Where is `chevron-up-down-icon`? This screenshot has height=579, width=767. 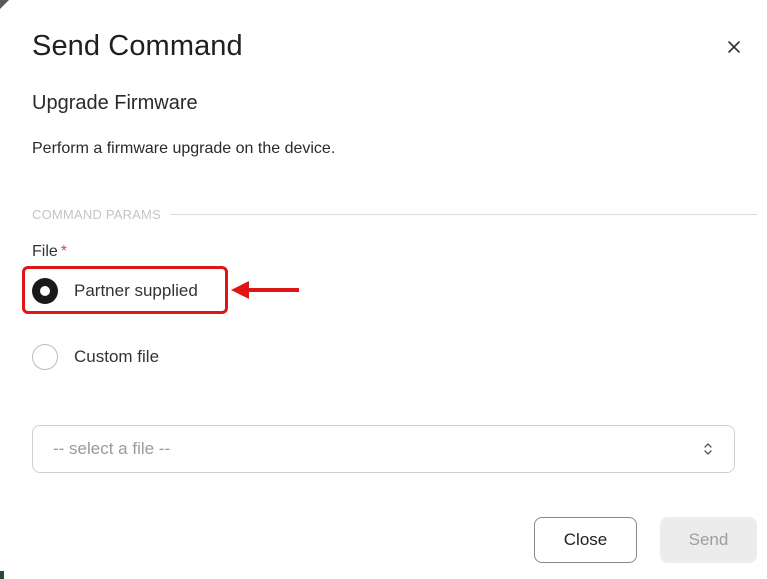
chevron-up-down-icon is located at coordinates (708, 449).